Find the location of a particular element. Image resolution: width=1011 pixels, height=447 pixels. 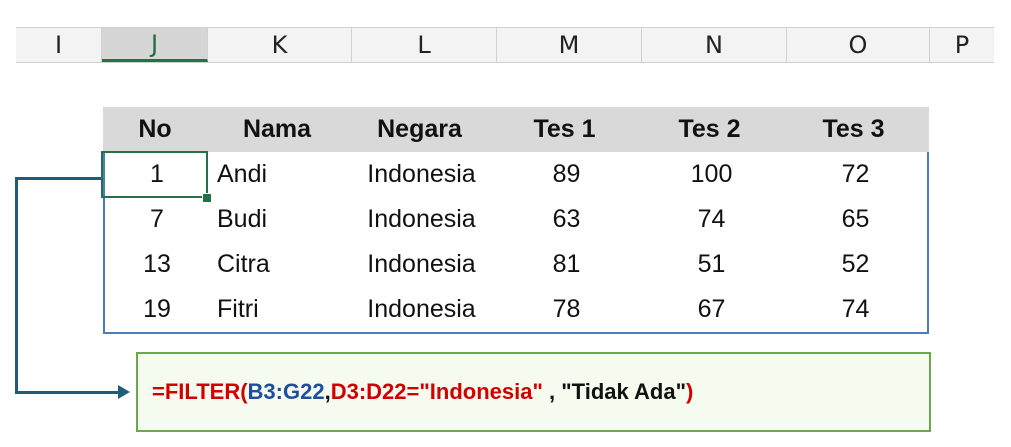

cell-tes-1: 63 is located at coordinates (566, 219).